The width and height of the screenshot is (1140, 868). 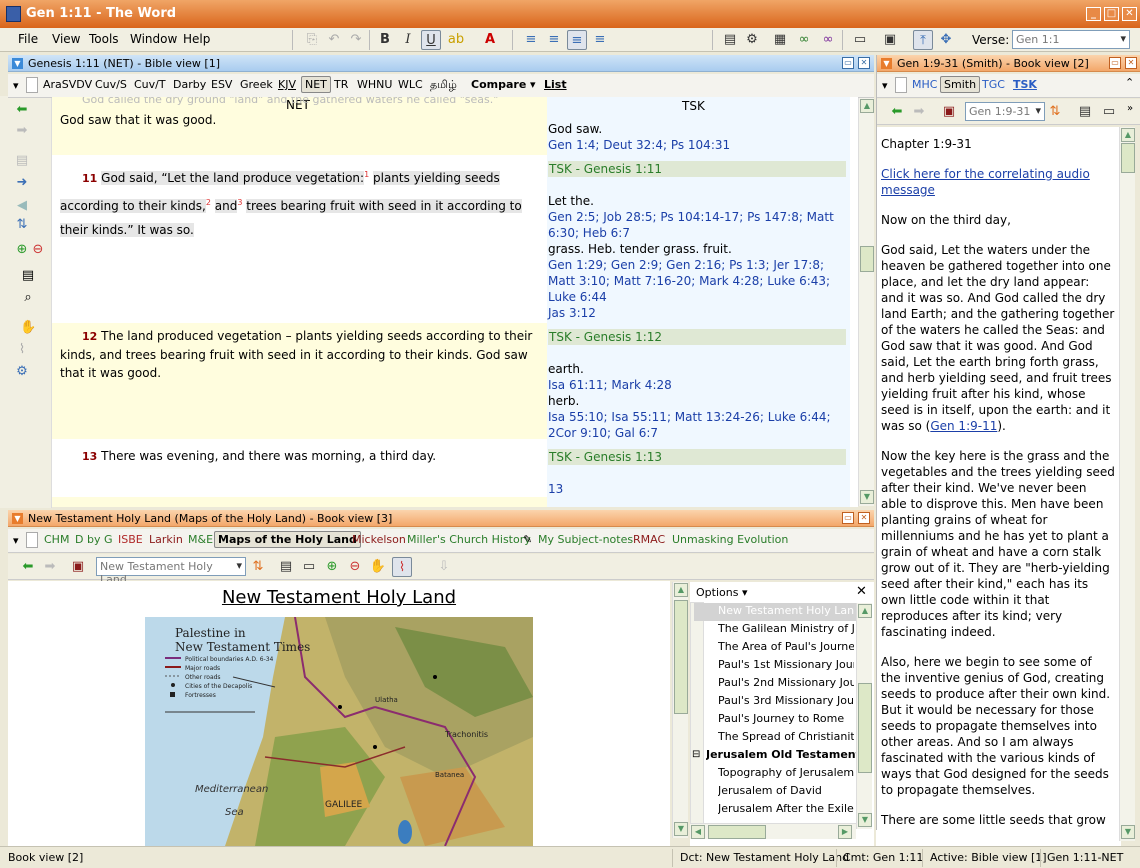 I want to click on book-icon: ▣, so click(x=949, y=112).